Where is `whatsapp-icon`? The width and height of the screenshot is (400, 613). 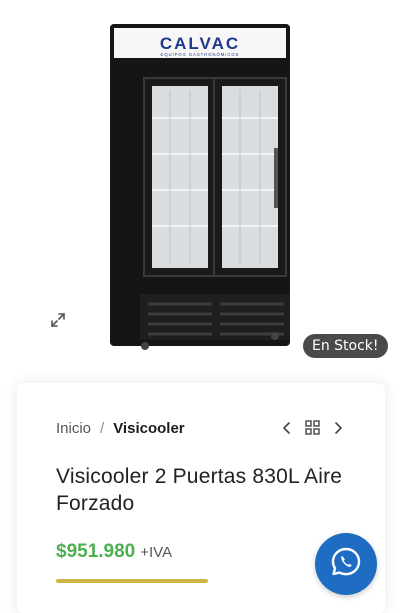
whatsapp-icon is located at coordinates (346, 564).